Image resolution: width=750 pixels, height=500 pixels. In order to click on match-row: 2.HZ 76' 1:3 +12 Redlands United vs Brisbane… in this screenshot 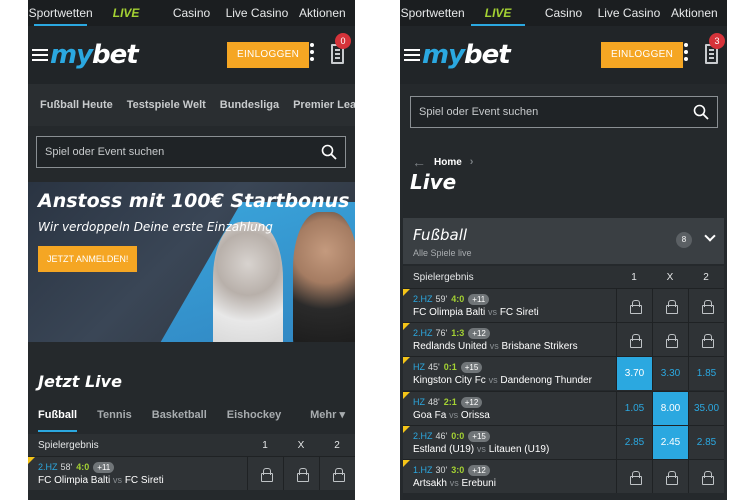, I will do `click(563, 339)`.